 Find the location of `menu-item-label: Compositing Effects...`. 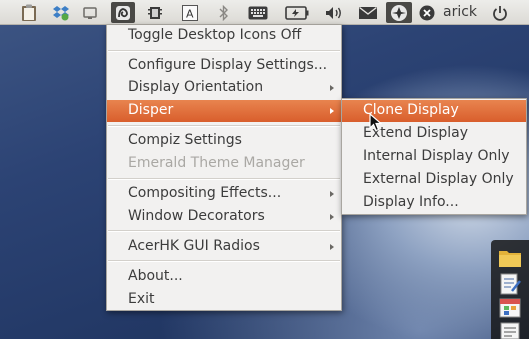

menu-item-label: Compositing Effects... is located at coordinates (205, 193).